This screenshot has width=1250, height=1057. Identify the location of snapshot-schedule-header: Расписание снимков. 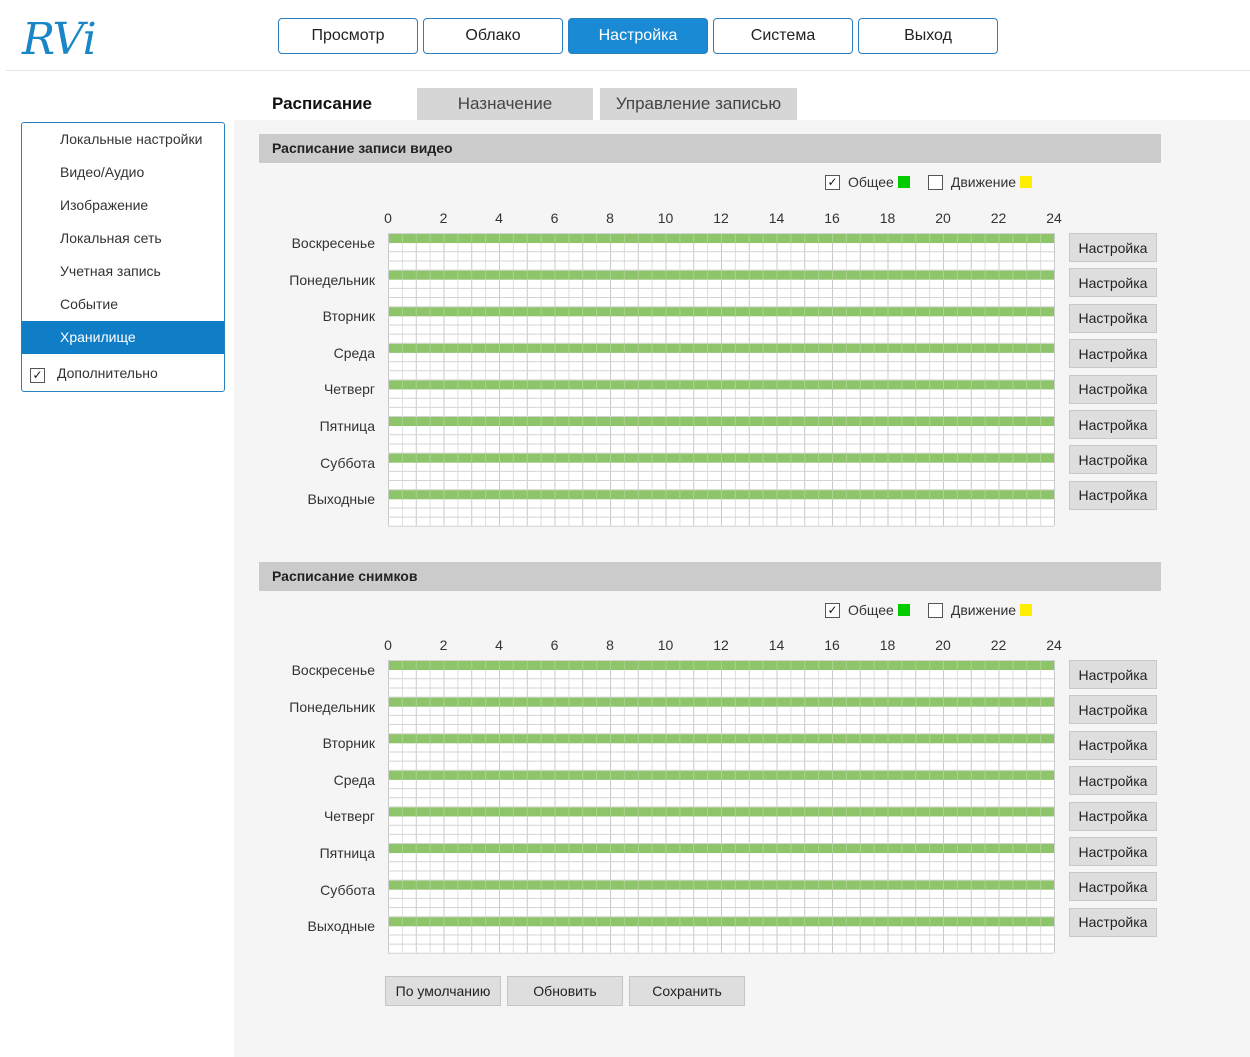
(710, 576).